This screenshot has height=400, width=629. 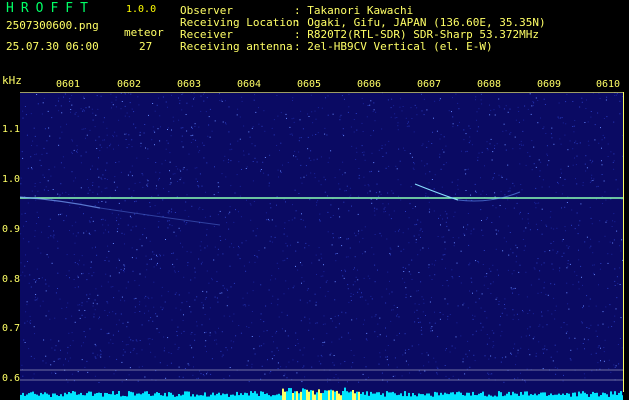 What do you see at coordinates (141, 9) in the screenshot?
I see `app-version: 1.0.0` at bounding box center [141, 9].